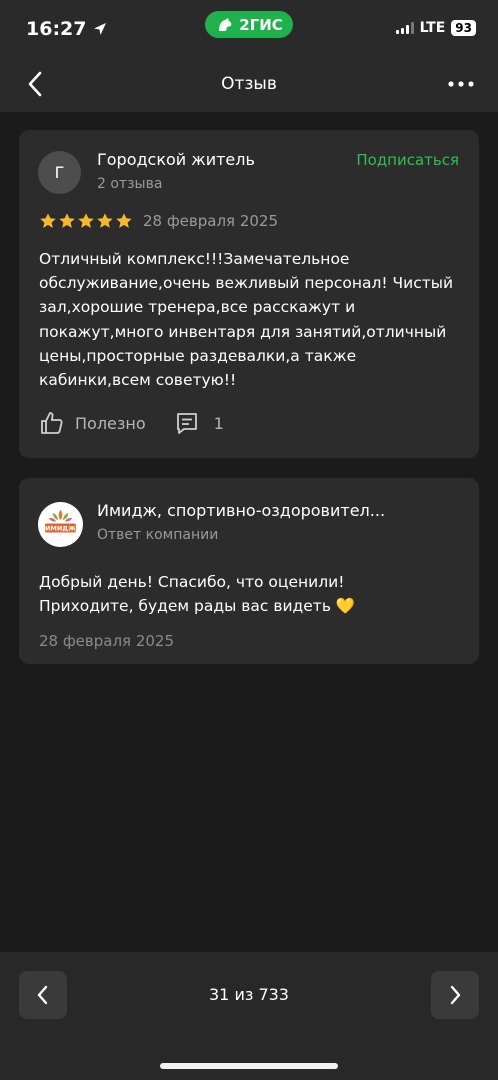 The height and width of the screenshot is (1080, 498). What do you see at coordinates (186, 423) in the screenshot?
I see `comment-icon` at bounding box center [186, 423].